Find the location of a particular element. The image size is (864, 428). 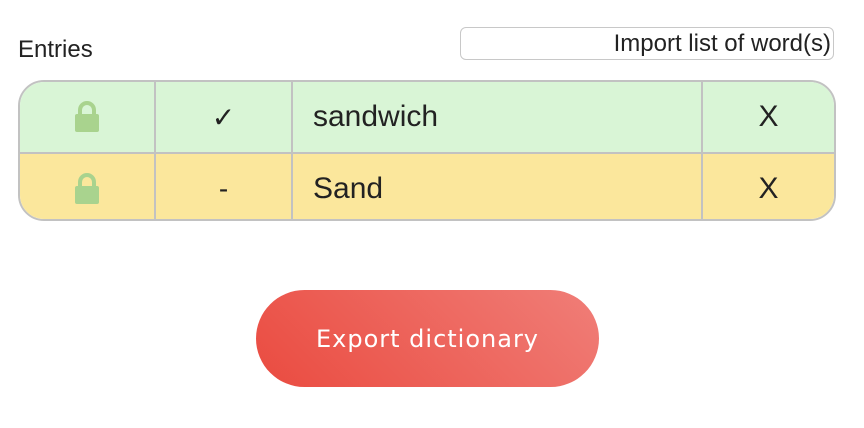

export-dictionary-button: Export dictionary is located at coordinates (427, 338).